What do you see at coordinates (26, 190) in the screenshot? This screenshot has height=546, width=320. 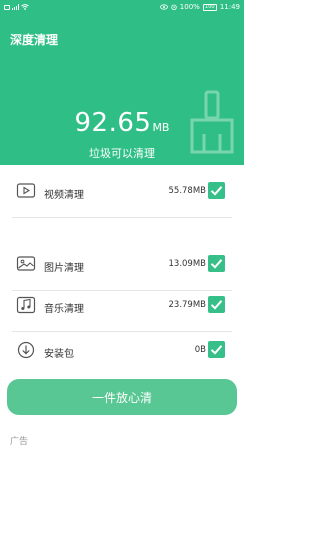 I see `video-icon` at bounding box center [26, 190].